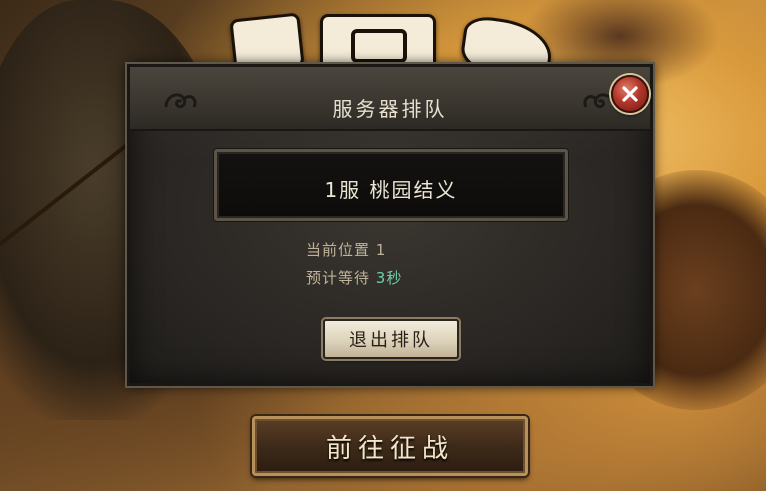 This screenshot has height=491, width=766. I want to click on go-to-battle-button: 前往征战, so click(390, 446).